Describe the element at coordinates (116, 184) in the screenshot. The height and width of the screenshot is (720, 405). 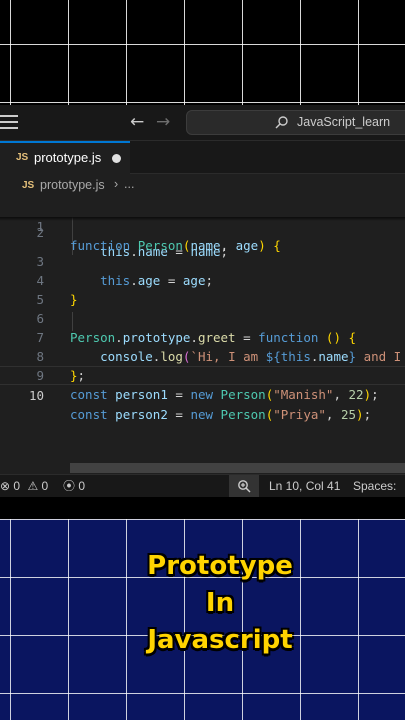
I see `chevron-right-icon: ›` at that location.